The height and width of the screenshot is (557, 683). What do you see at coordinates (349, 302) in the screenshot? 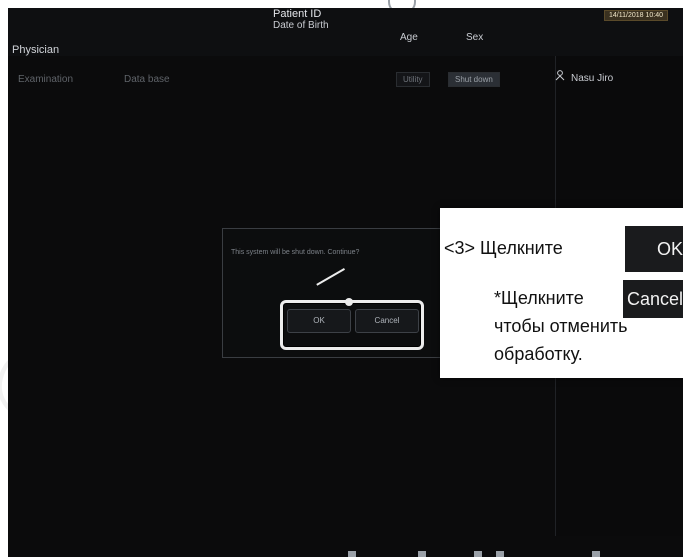
I see `callout-pointer-dot` at bounding box center [349, 302].